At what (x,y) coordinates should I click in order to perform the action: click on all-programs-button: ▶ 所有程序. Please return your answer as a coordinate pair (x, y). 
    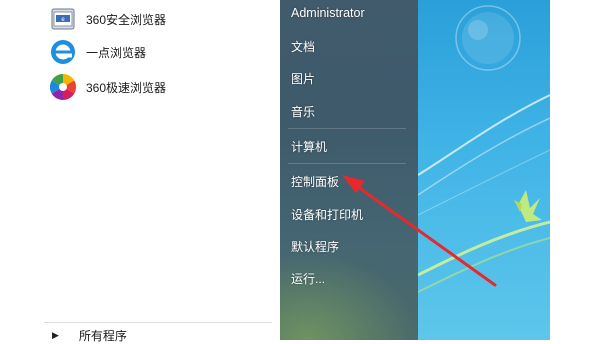
    Looking at the image, I should click on (89, 335).